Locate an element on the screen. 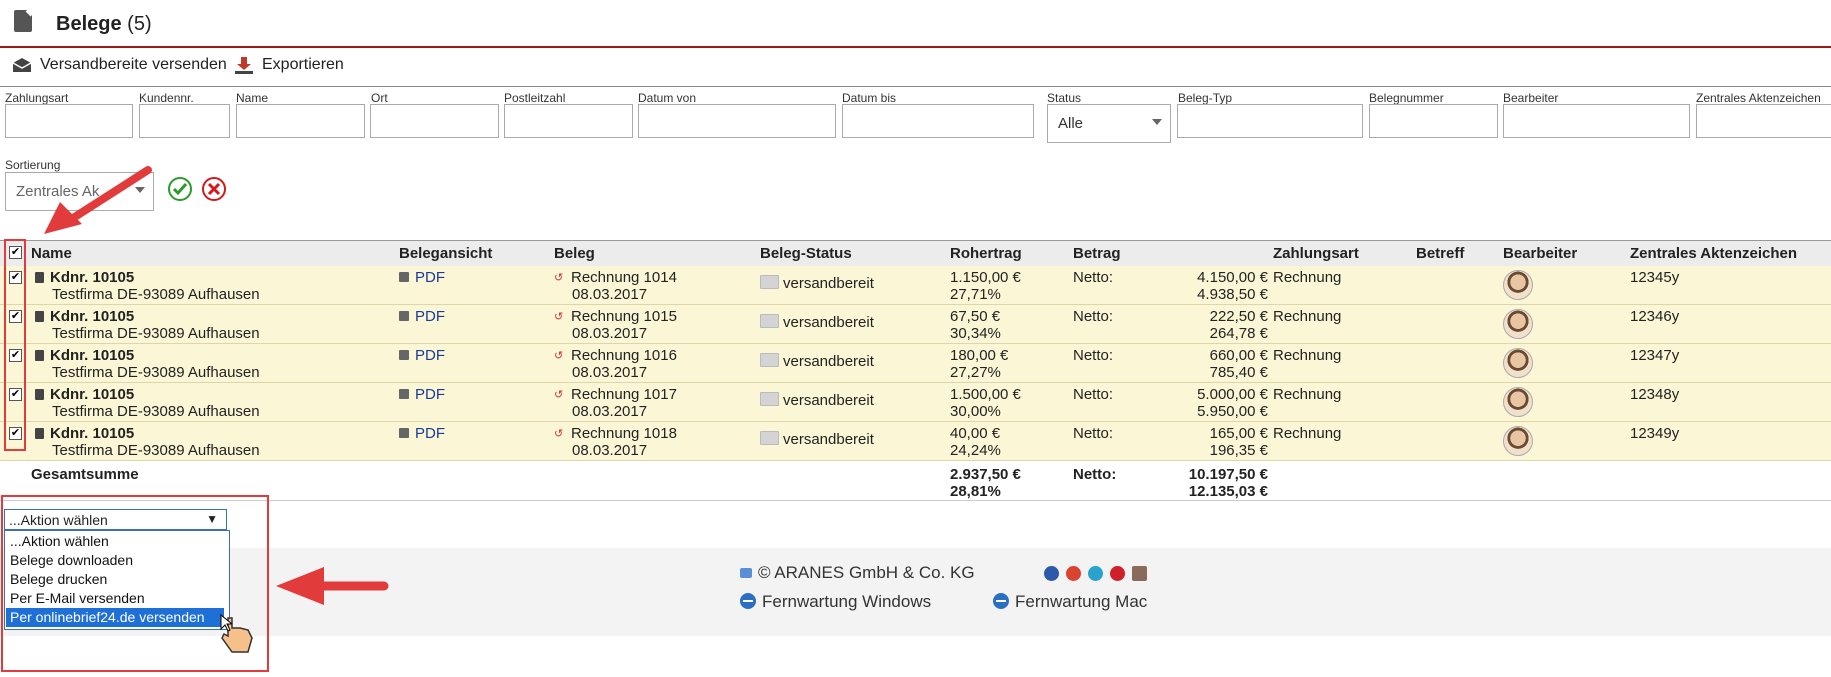 This screenshot has height=677, width=1831. row-name-cell: Kdnr. 10105 Testfirma DE-93089 Aufhausen is located at coordinates (147, 364).